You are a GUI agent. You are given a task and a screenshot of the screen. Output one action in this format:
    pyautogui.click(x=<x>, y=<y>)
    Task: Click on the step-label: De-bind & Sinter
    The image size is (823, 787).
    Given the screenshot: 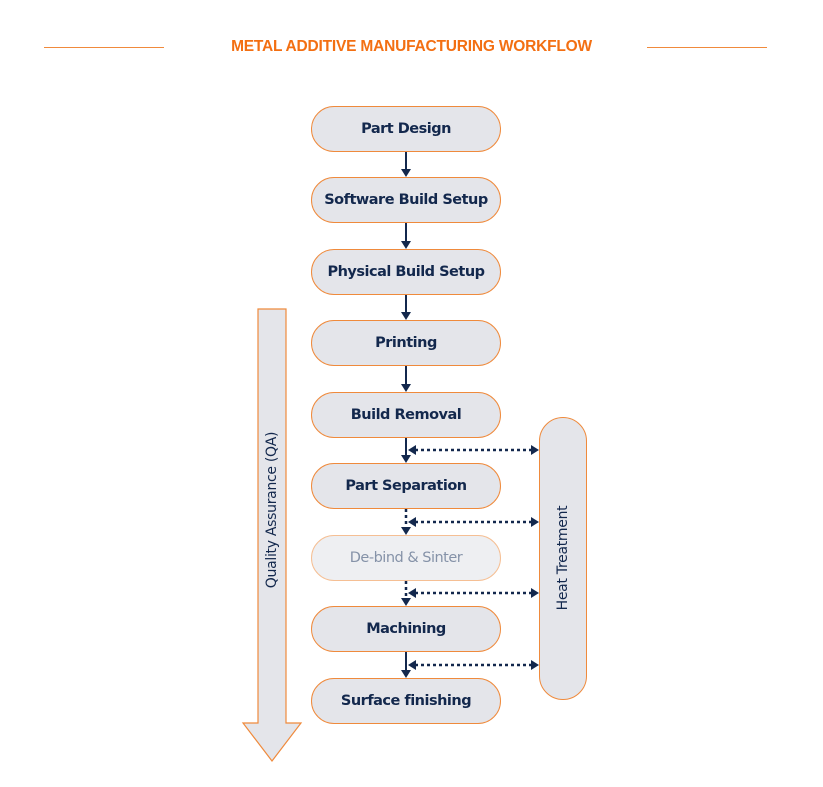 What is the action you would take?
    pyautogui.click(x=406, y=558)
    